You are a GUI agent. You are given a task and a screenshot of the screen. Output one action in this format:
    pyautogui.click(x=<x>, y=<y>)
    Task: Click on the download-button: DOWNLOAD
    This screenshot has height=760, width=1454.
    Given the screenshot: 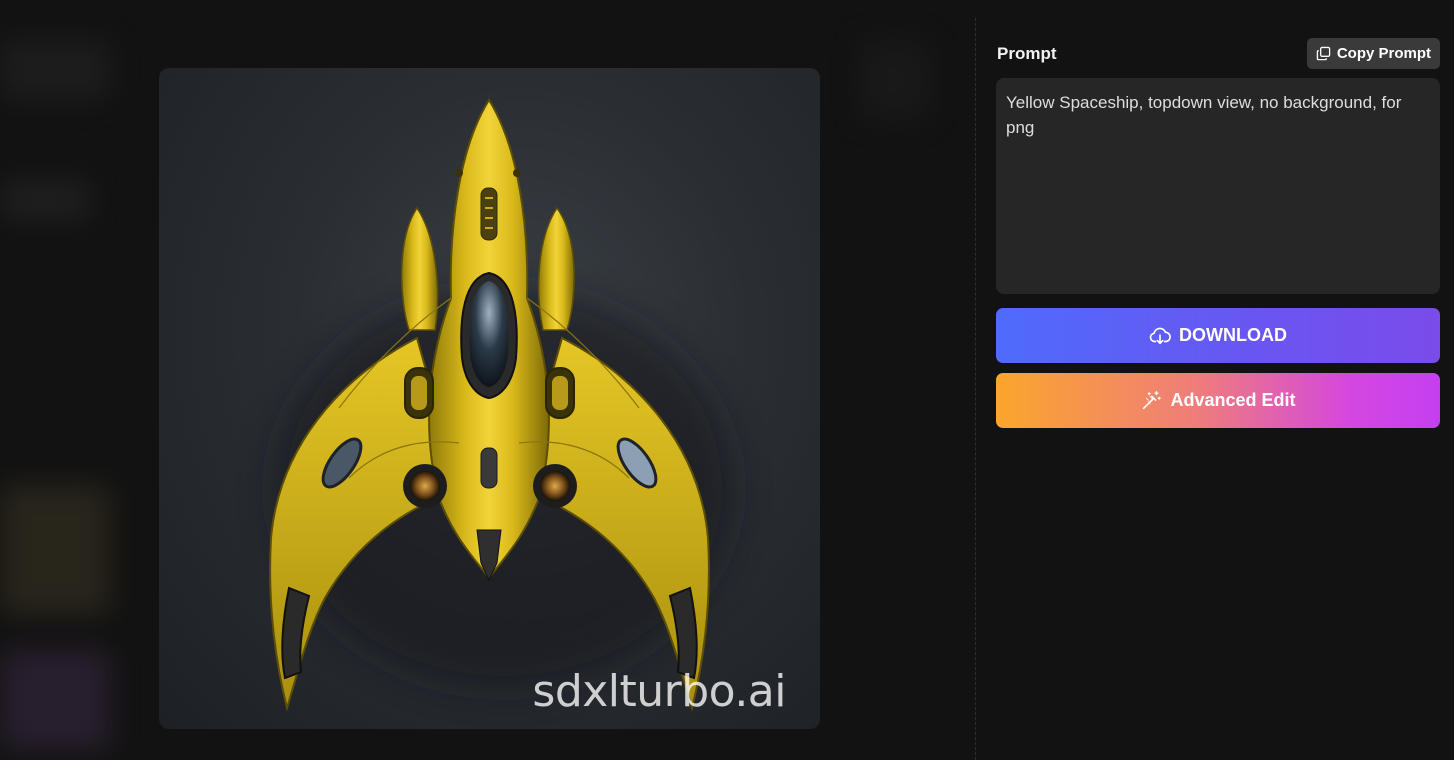 What is the action you would take?
    pyautogui.click(x=1218, y=335)
    